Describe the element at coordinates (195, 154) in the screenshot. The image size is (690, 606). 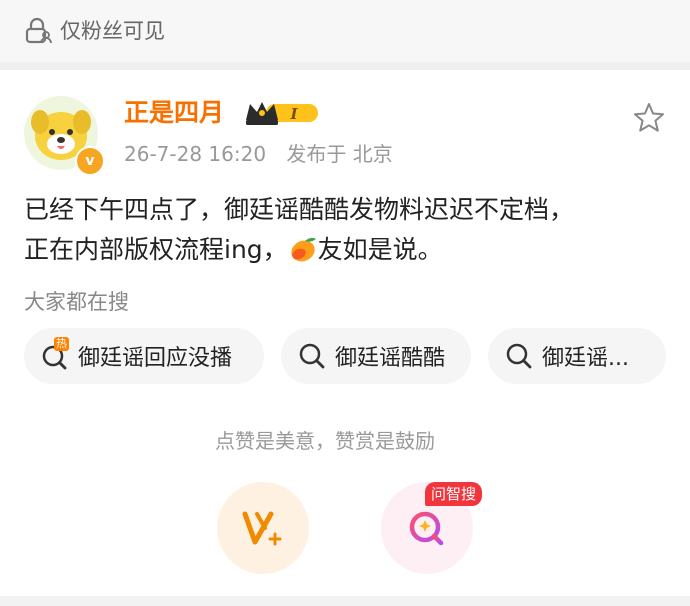
I see `post-timestamp: 26-7-28 16:20` at that location.